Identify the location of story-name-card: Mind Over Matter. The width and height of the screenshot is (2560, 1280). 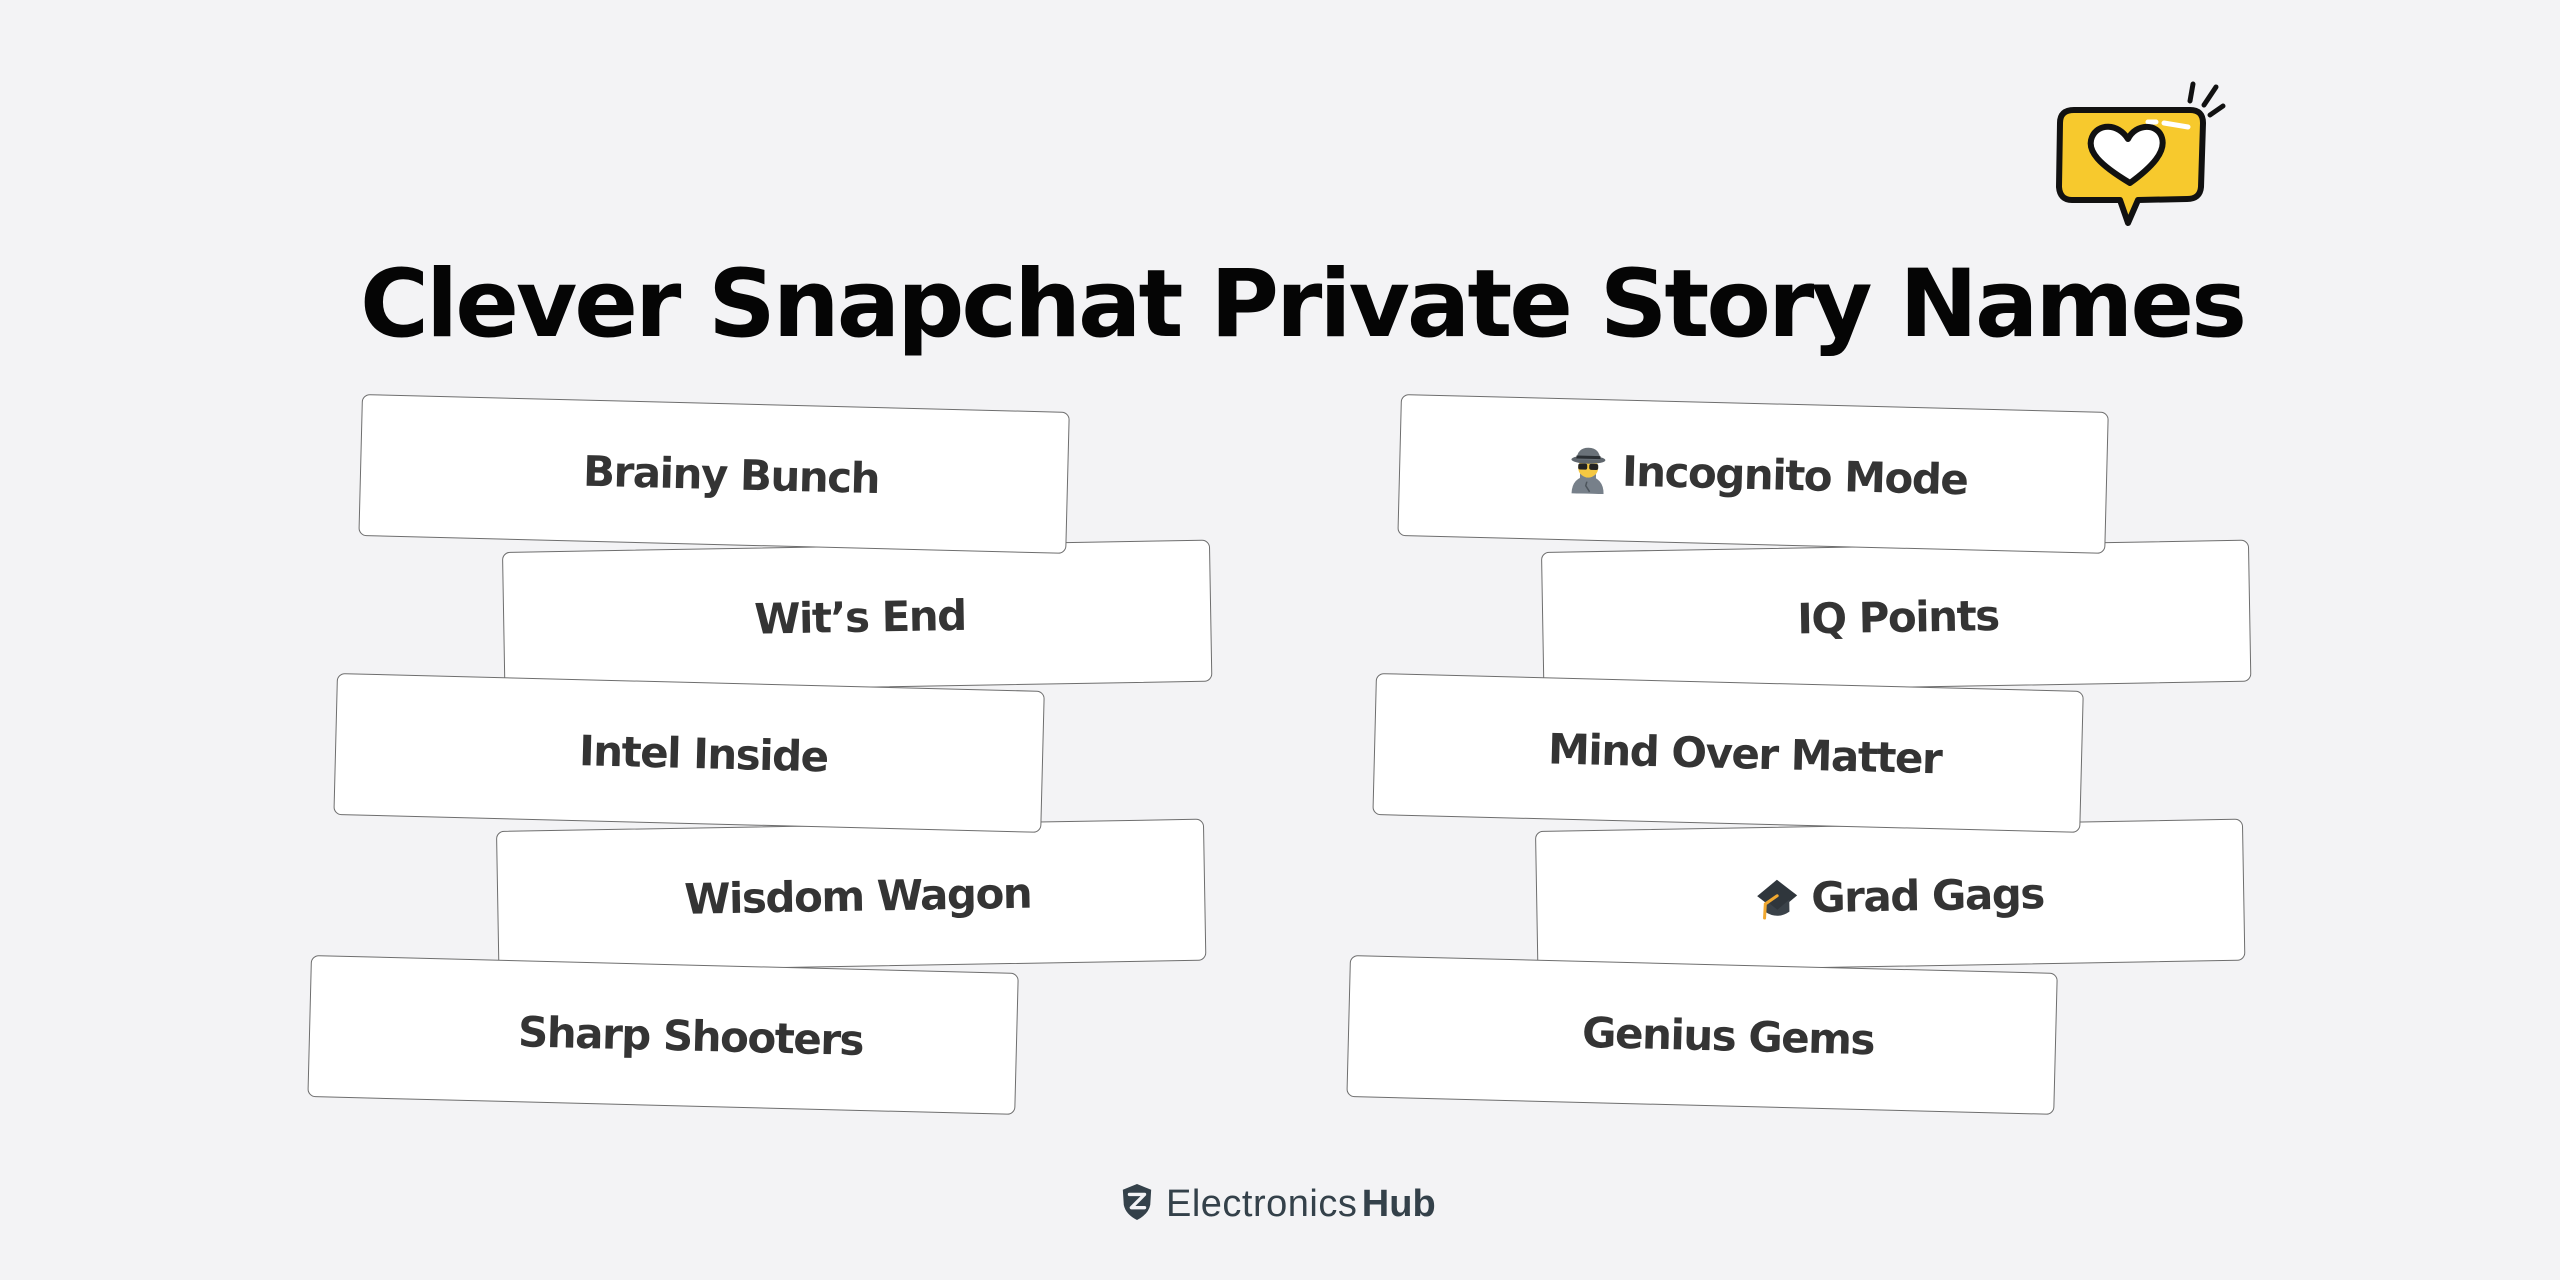
(1728, 753).